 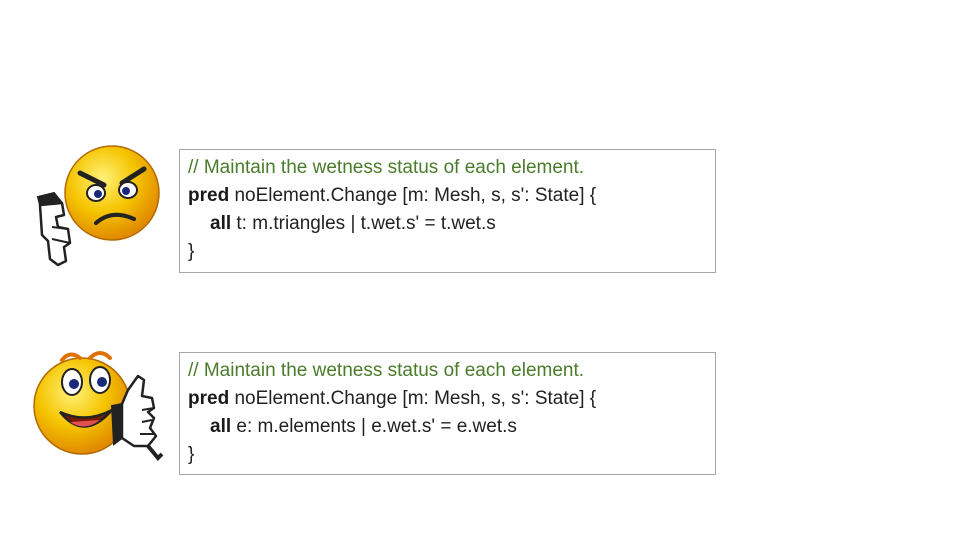 I want to click on predicate-body: all e: m.elements | e.wet.s' = e.wet.s, so click(x=451, y=427).